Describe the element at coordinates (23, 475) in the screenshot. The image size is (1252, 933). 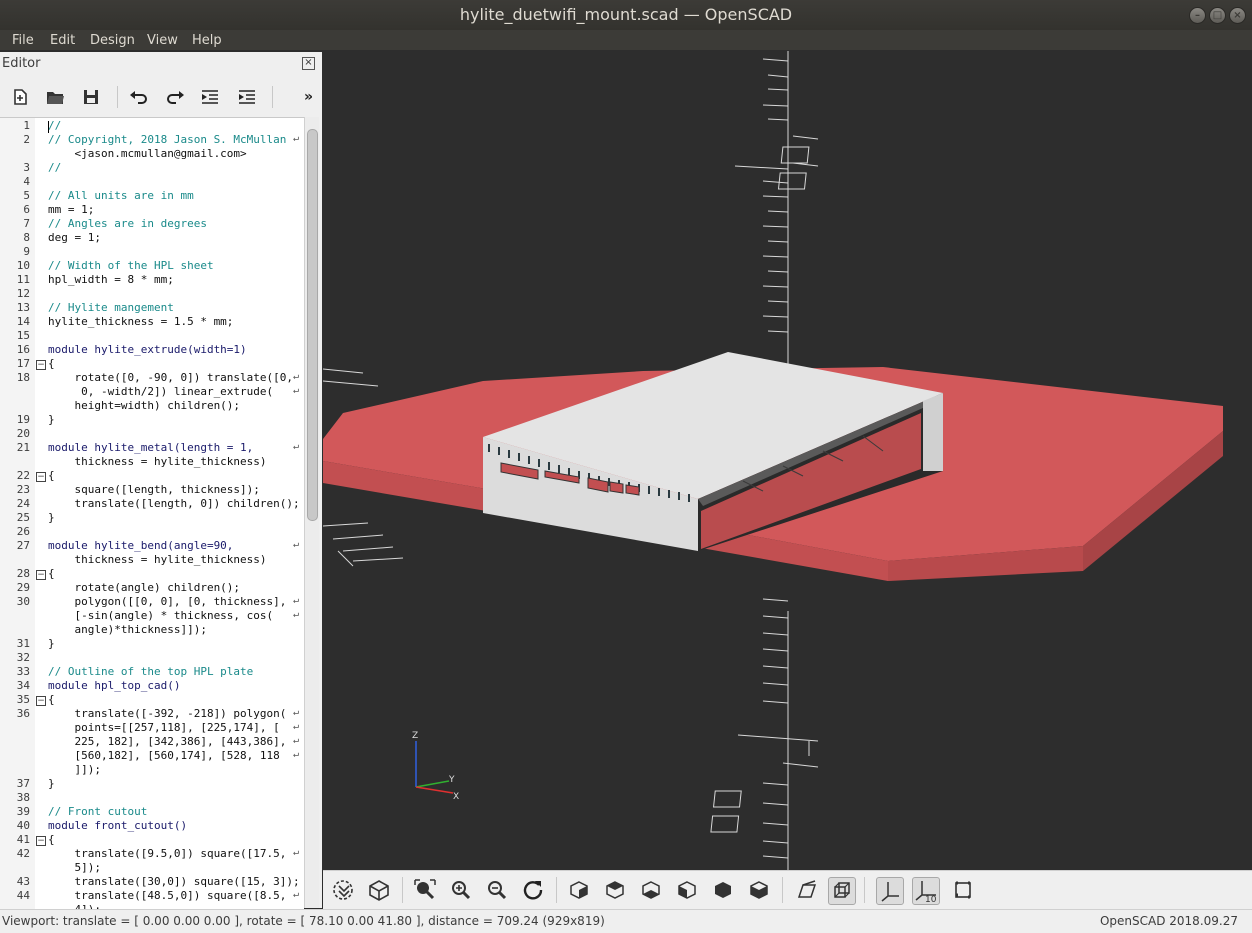
I see `line-number: 22` at that location.